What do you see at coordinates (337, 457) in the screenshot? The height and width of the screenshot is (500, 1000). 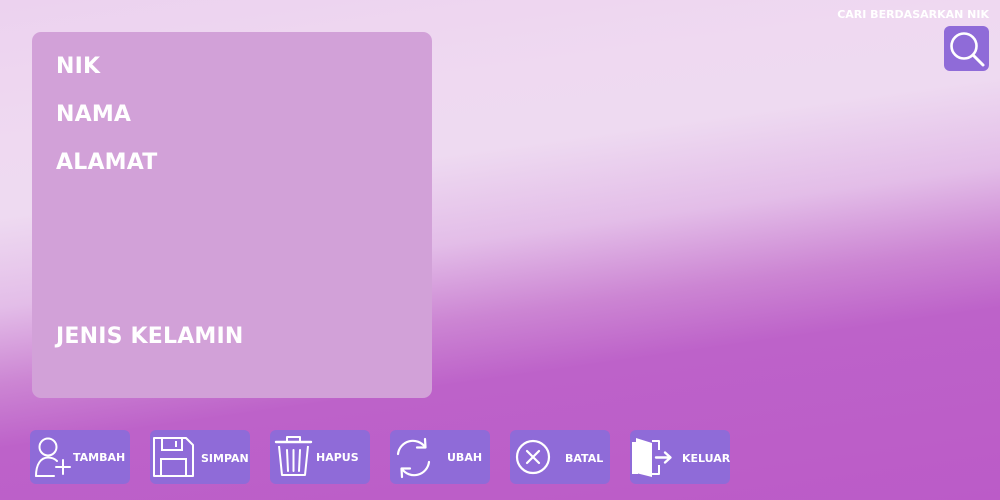 I see `hapus-label: HAPUS` at bounding box center [337, 457].